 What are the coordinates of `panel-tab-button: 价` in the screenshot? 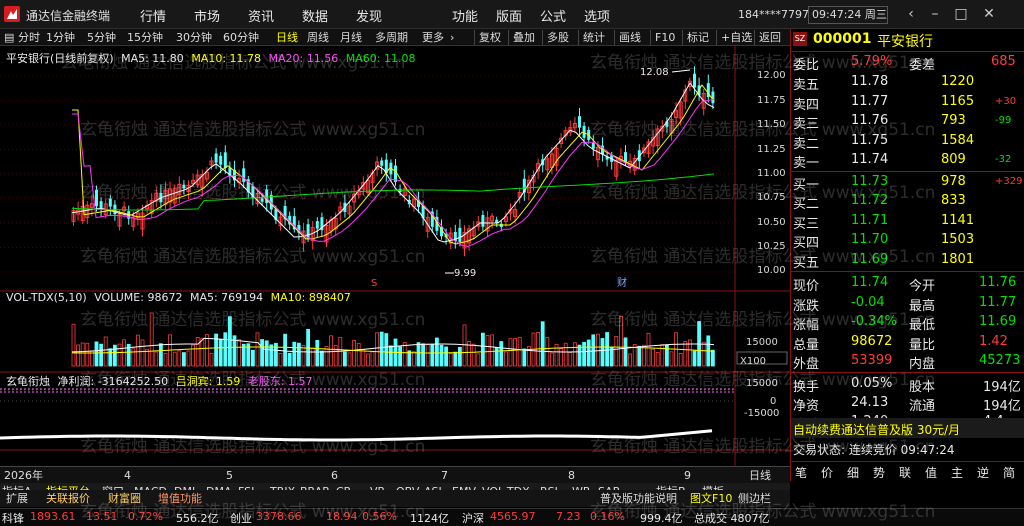 It's located at (827, 472).